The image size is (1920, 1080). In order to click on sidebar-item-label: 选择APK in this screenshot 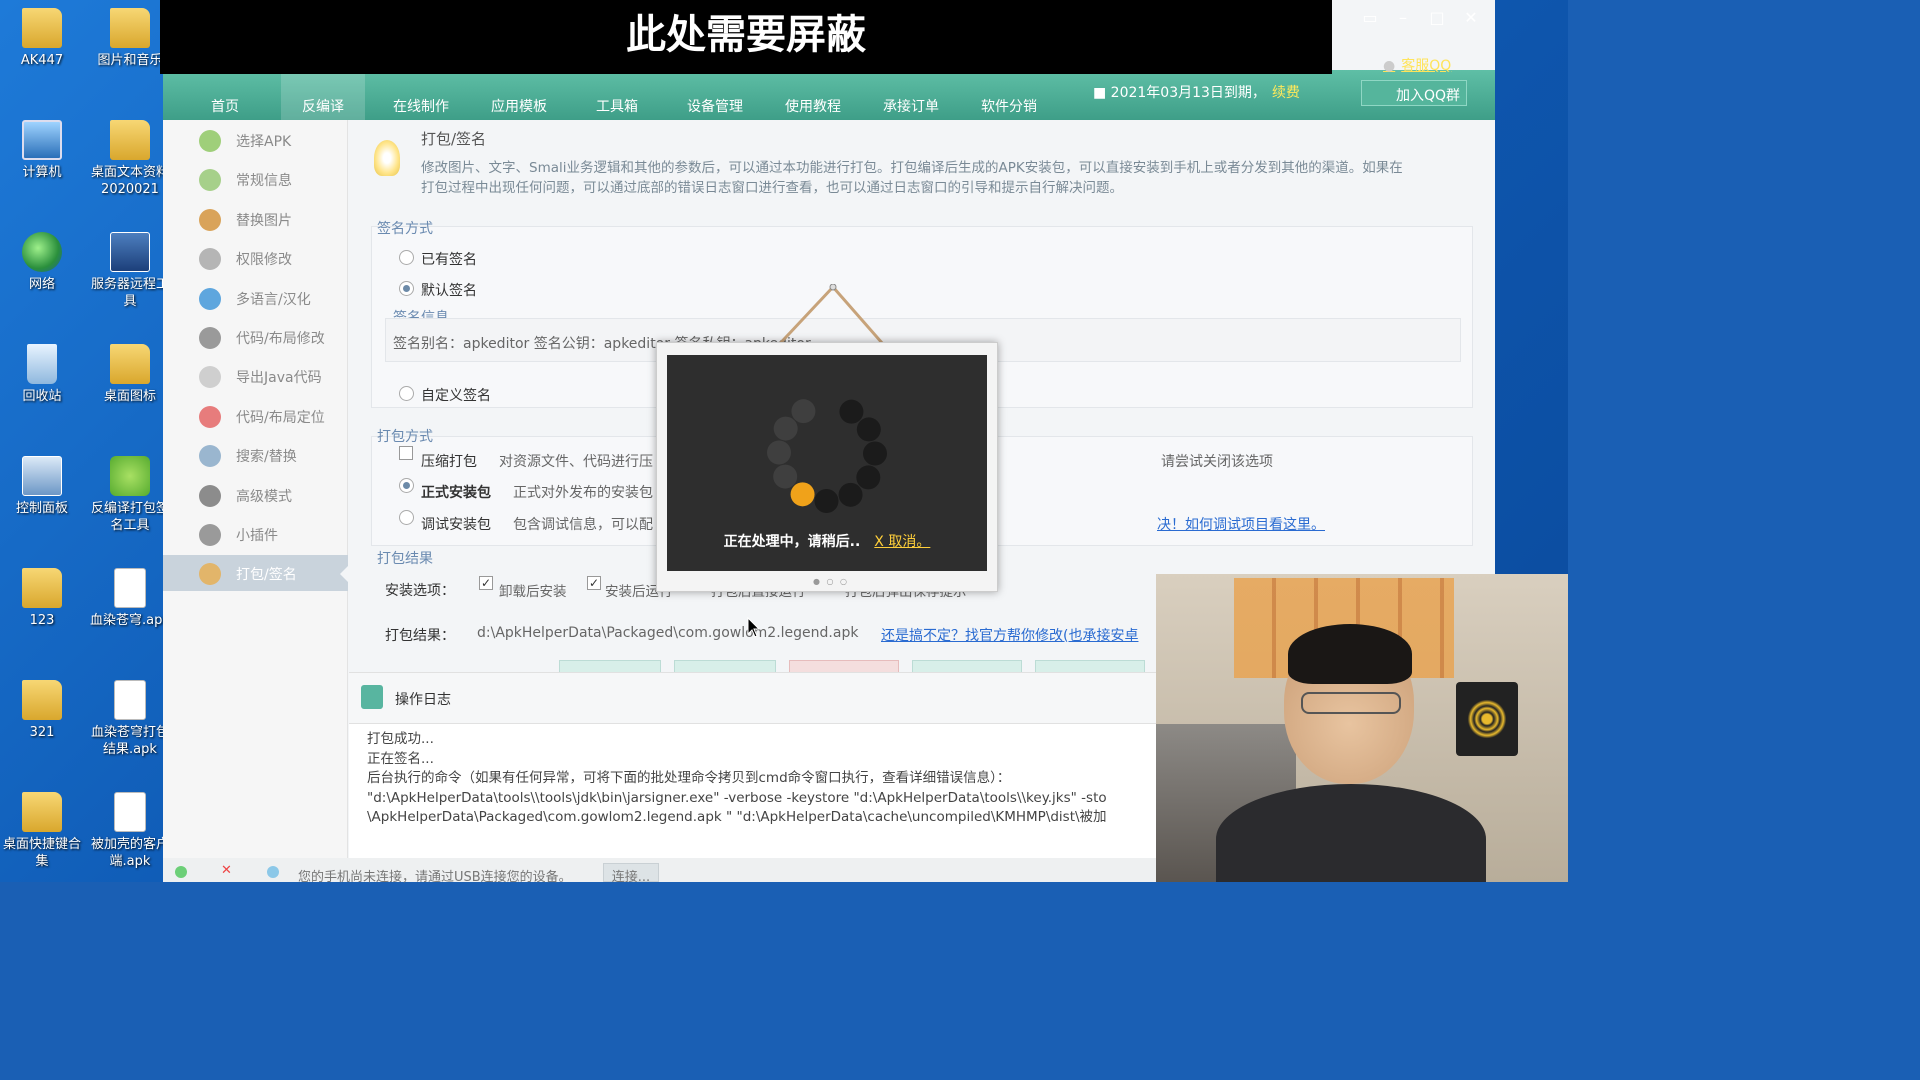, I will do `click(264, 142)`.